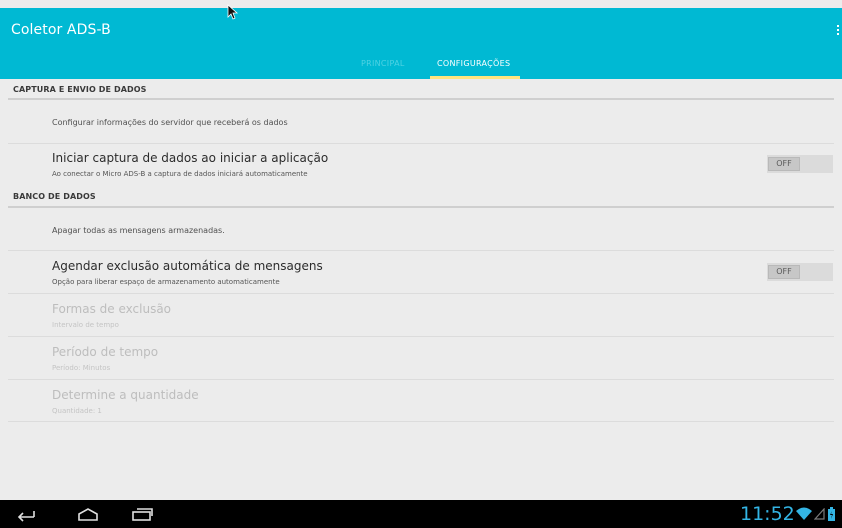 This screenshot has height=528, width=842. Describe the element at coordinates (80, 89) in the screenshot. I see `section-header-capture: CAPTURA E ENVIO DE DADOS` at that location.